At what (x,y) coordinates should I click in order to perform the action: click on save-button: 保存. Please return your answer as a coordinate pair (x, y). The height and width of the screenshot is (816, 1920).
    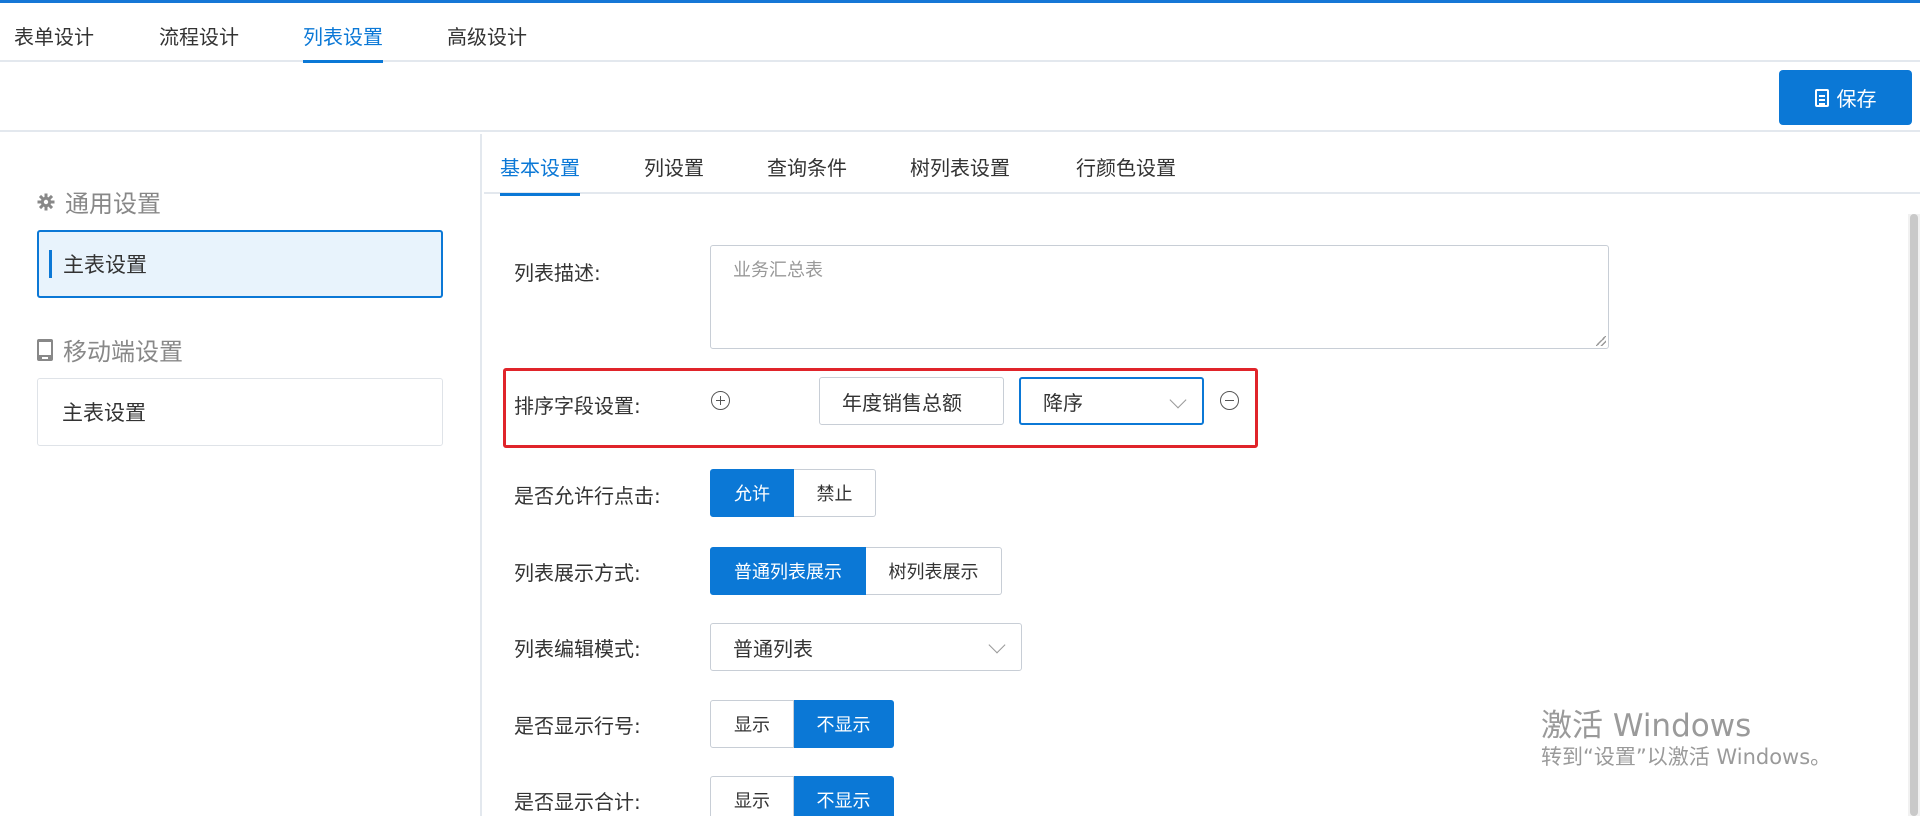
    Looking at the image, I should click on (1845, 97).